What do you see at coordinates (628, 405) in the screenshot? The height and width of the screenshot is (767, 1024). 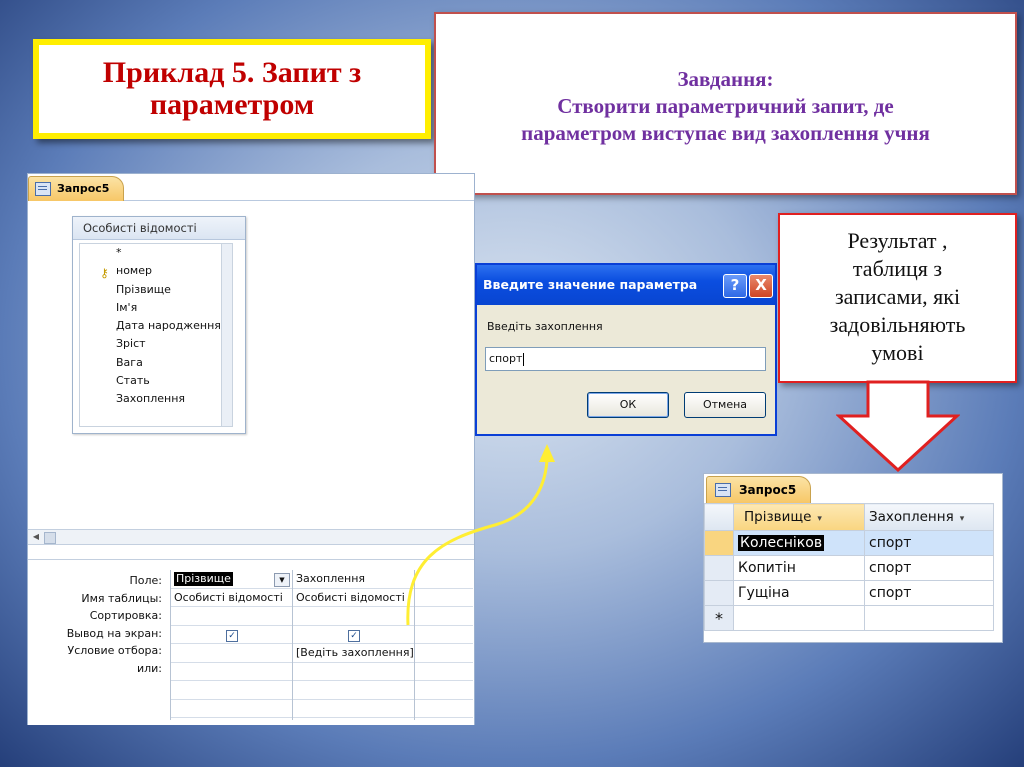 I see `ok-button: ОК` at bounding box center [628, 405].